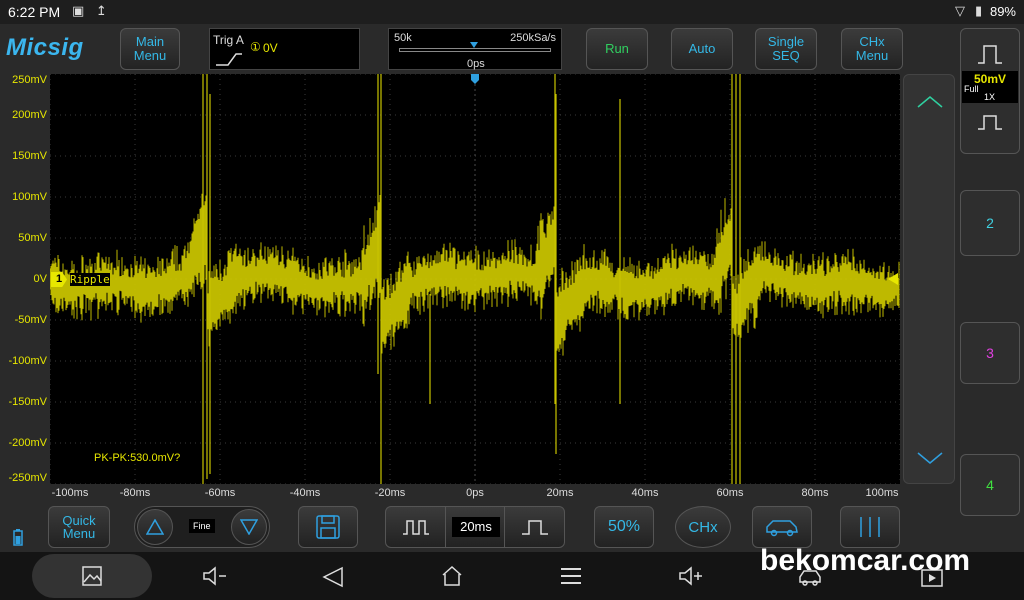 The width and height of the screenshot is (1024, 600). I want to click on y-tick-label: 200mV, so click(29, 115).